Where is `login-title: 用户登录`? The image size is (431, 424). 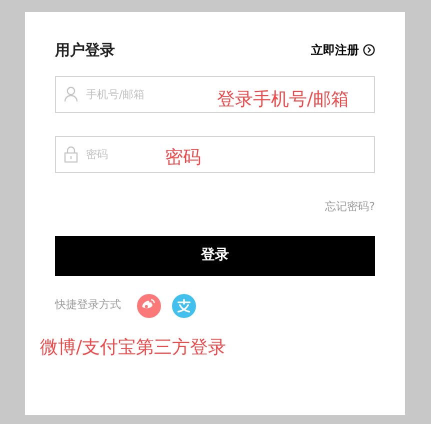 login-title: 用户登录 is located at coordinates (85, 50).